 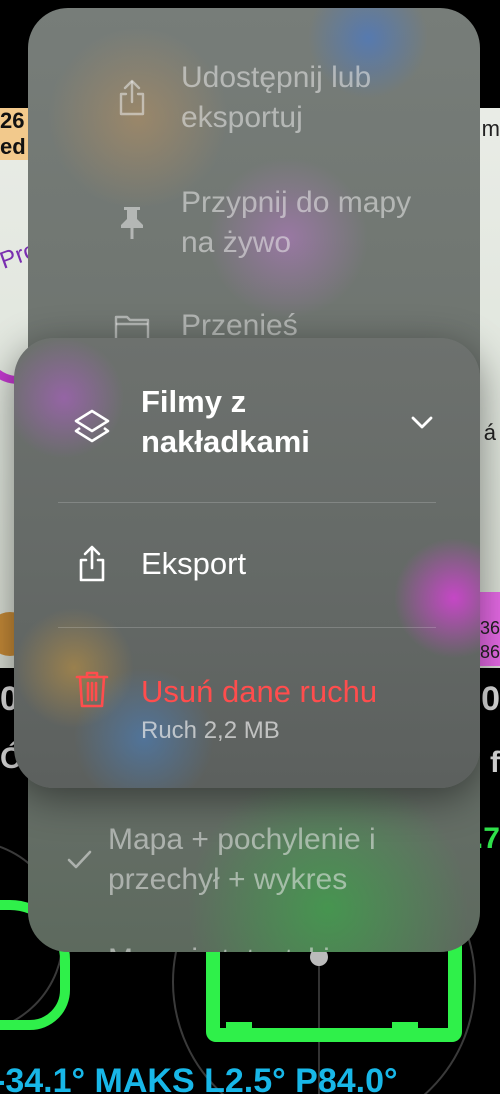 What do you see at coordinates (225, 421) in the screenshot?
I see `overlay-videos-title: Filmy z nakładkami` at bounding box center [225, 421].